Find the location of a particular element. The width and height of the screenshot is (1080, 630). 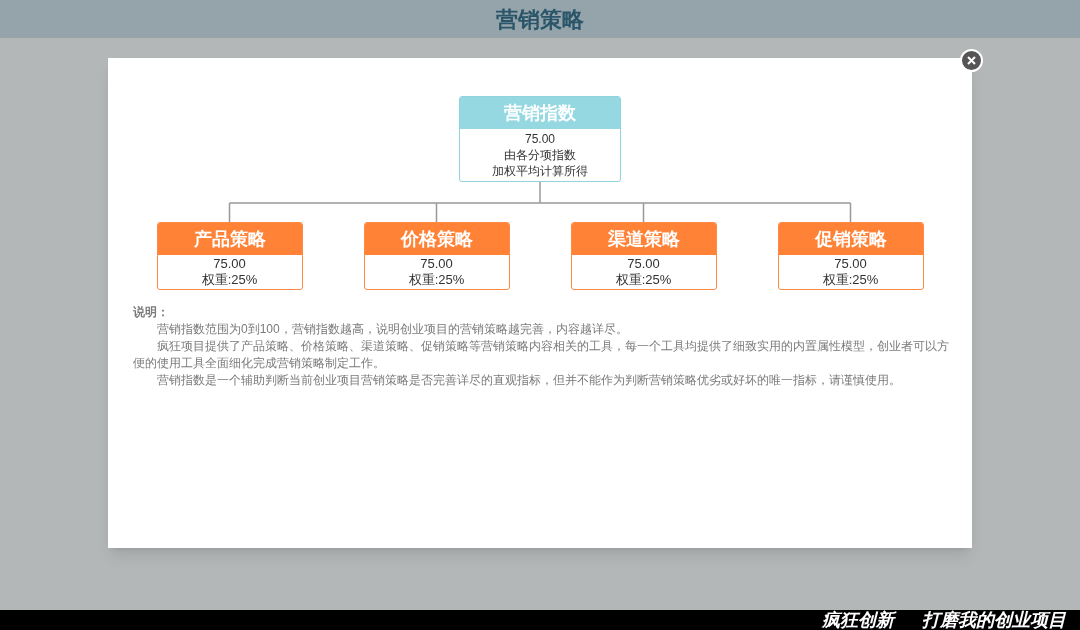

slogan-text: 打磨我的创业项目 is located at coordinates (994, 620).